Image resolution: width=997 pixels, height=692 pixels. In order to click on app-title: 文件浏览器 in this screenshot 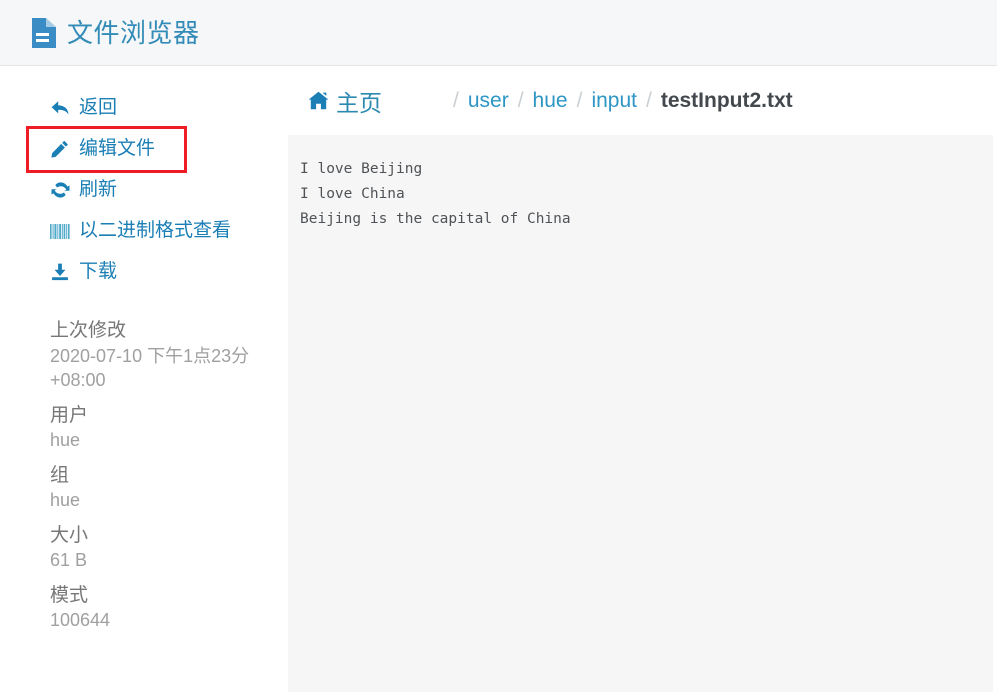, I will do `click(115, 32)`.